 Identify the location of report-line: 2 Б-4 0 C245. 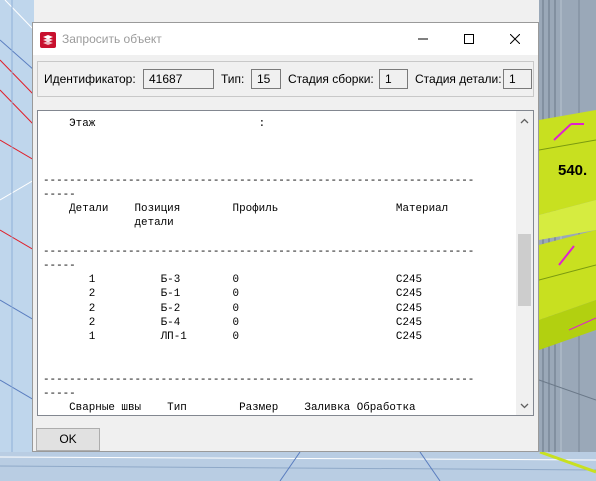
(233, 322).